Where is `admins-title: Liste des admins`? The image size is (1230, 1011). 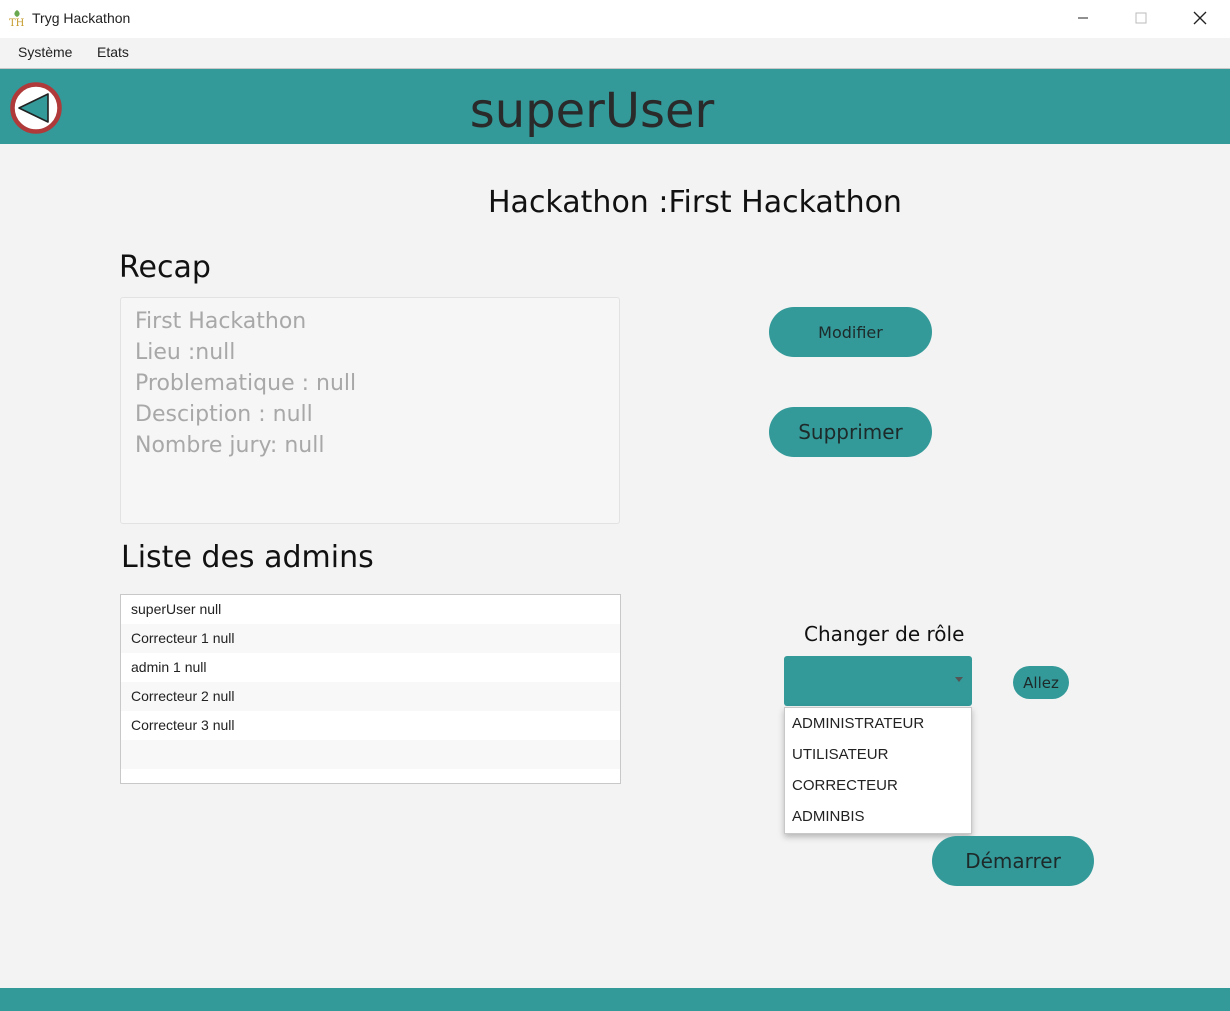
admins-title: Liste des admins is located at coordinates (247, 557).